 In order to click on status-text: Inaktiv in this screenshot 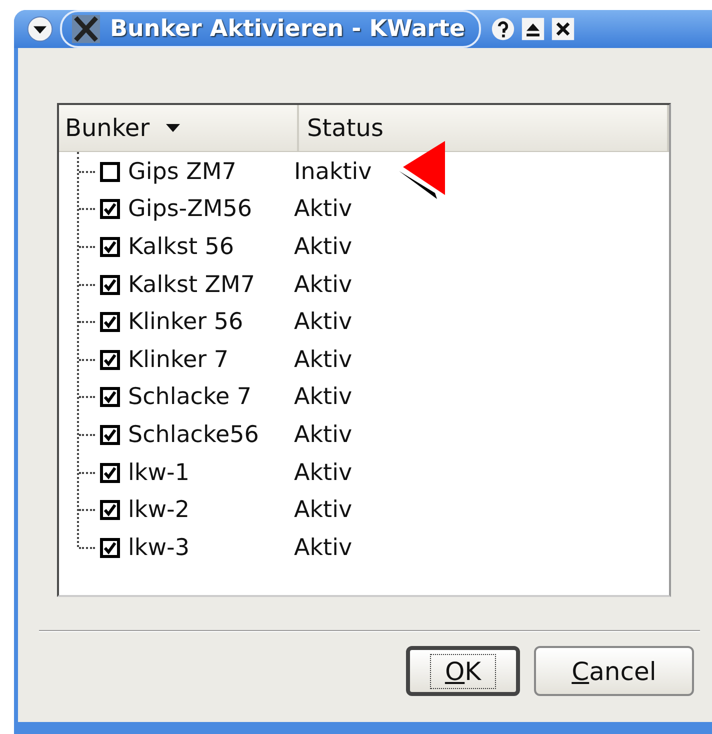, I will do `click(333, 171)`.